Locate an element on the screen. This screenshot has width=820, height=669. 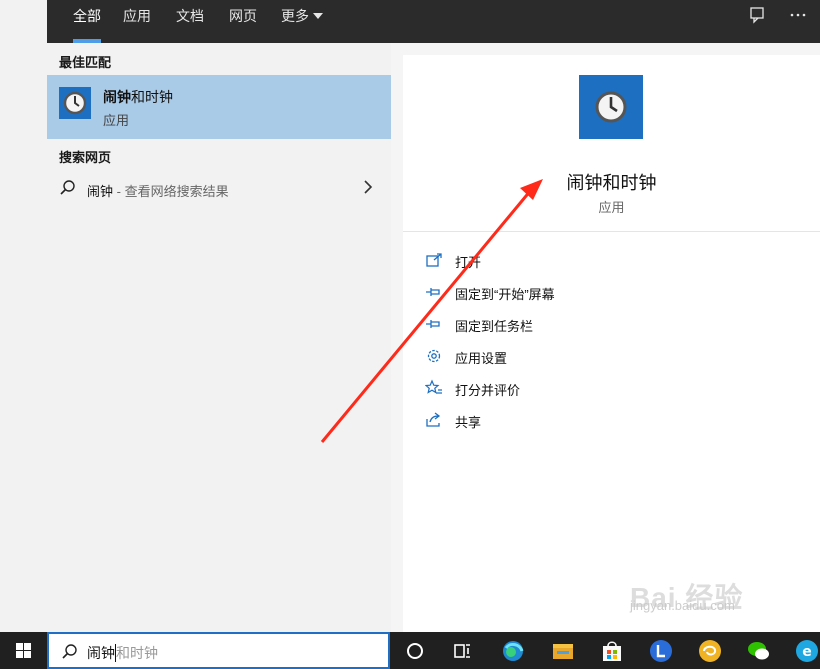
web-hint: - 查看网络搜索结果 is located at coordinates (171, 191).